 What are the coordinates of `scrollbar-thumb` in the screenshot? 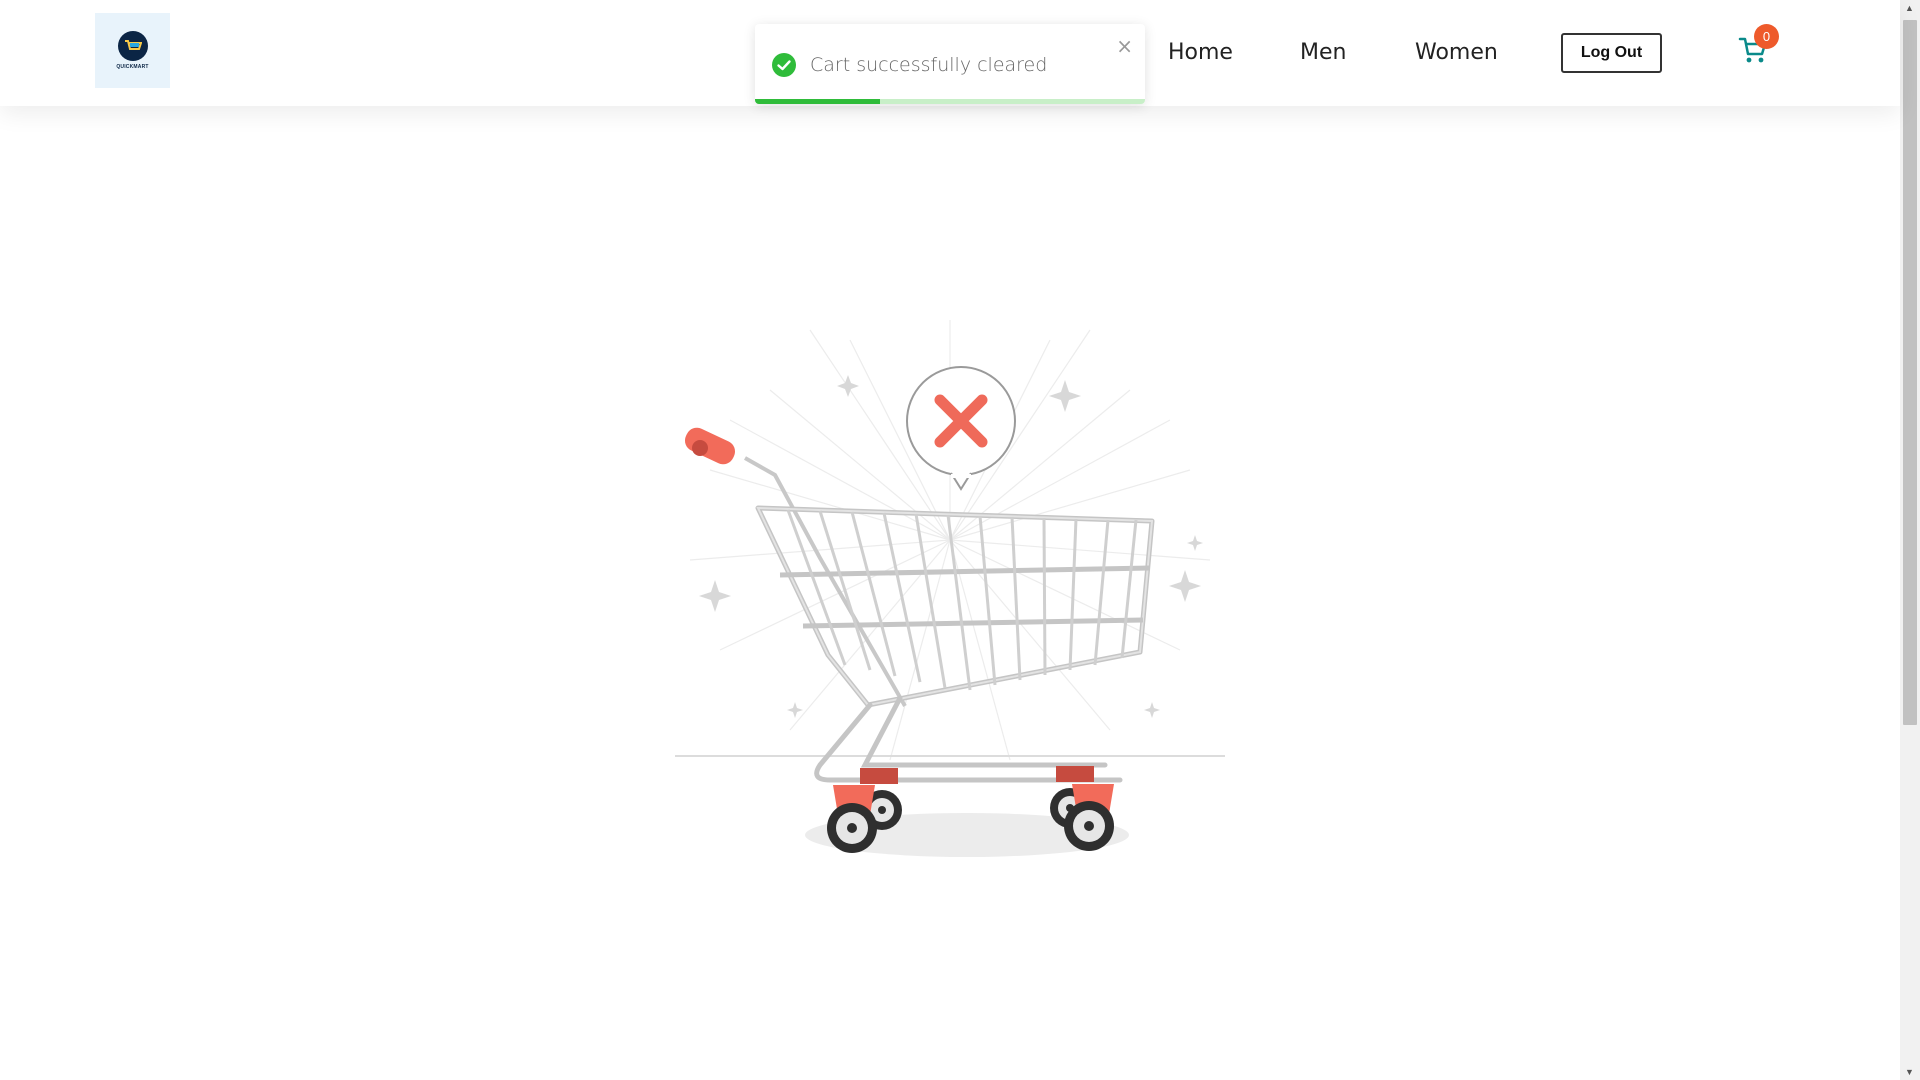 It's located at (1910, 372).